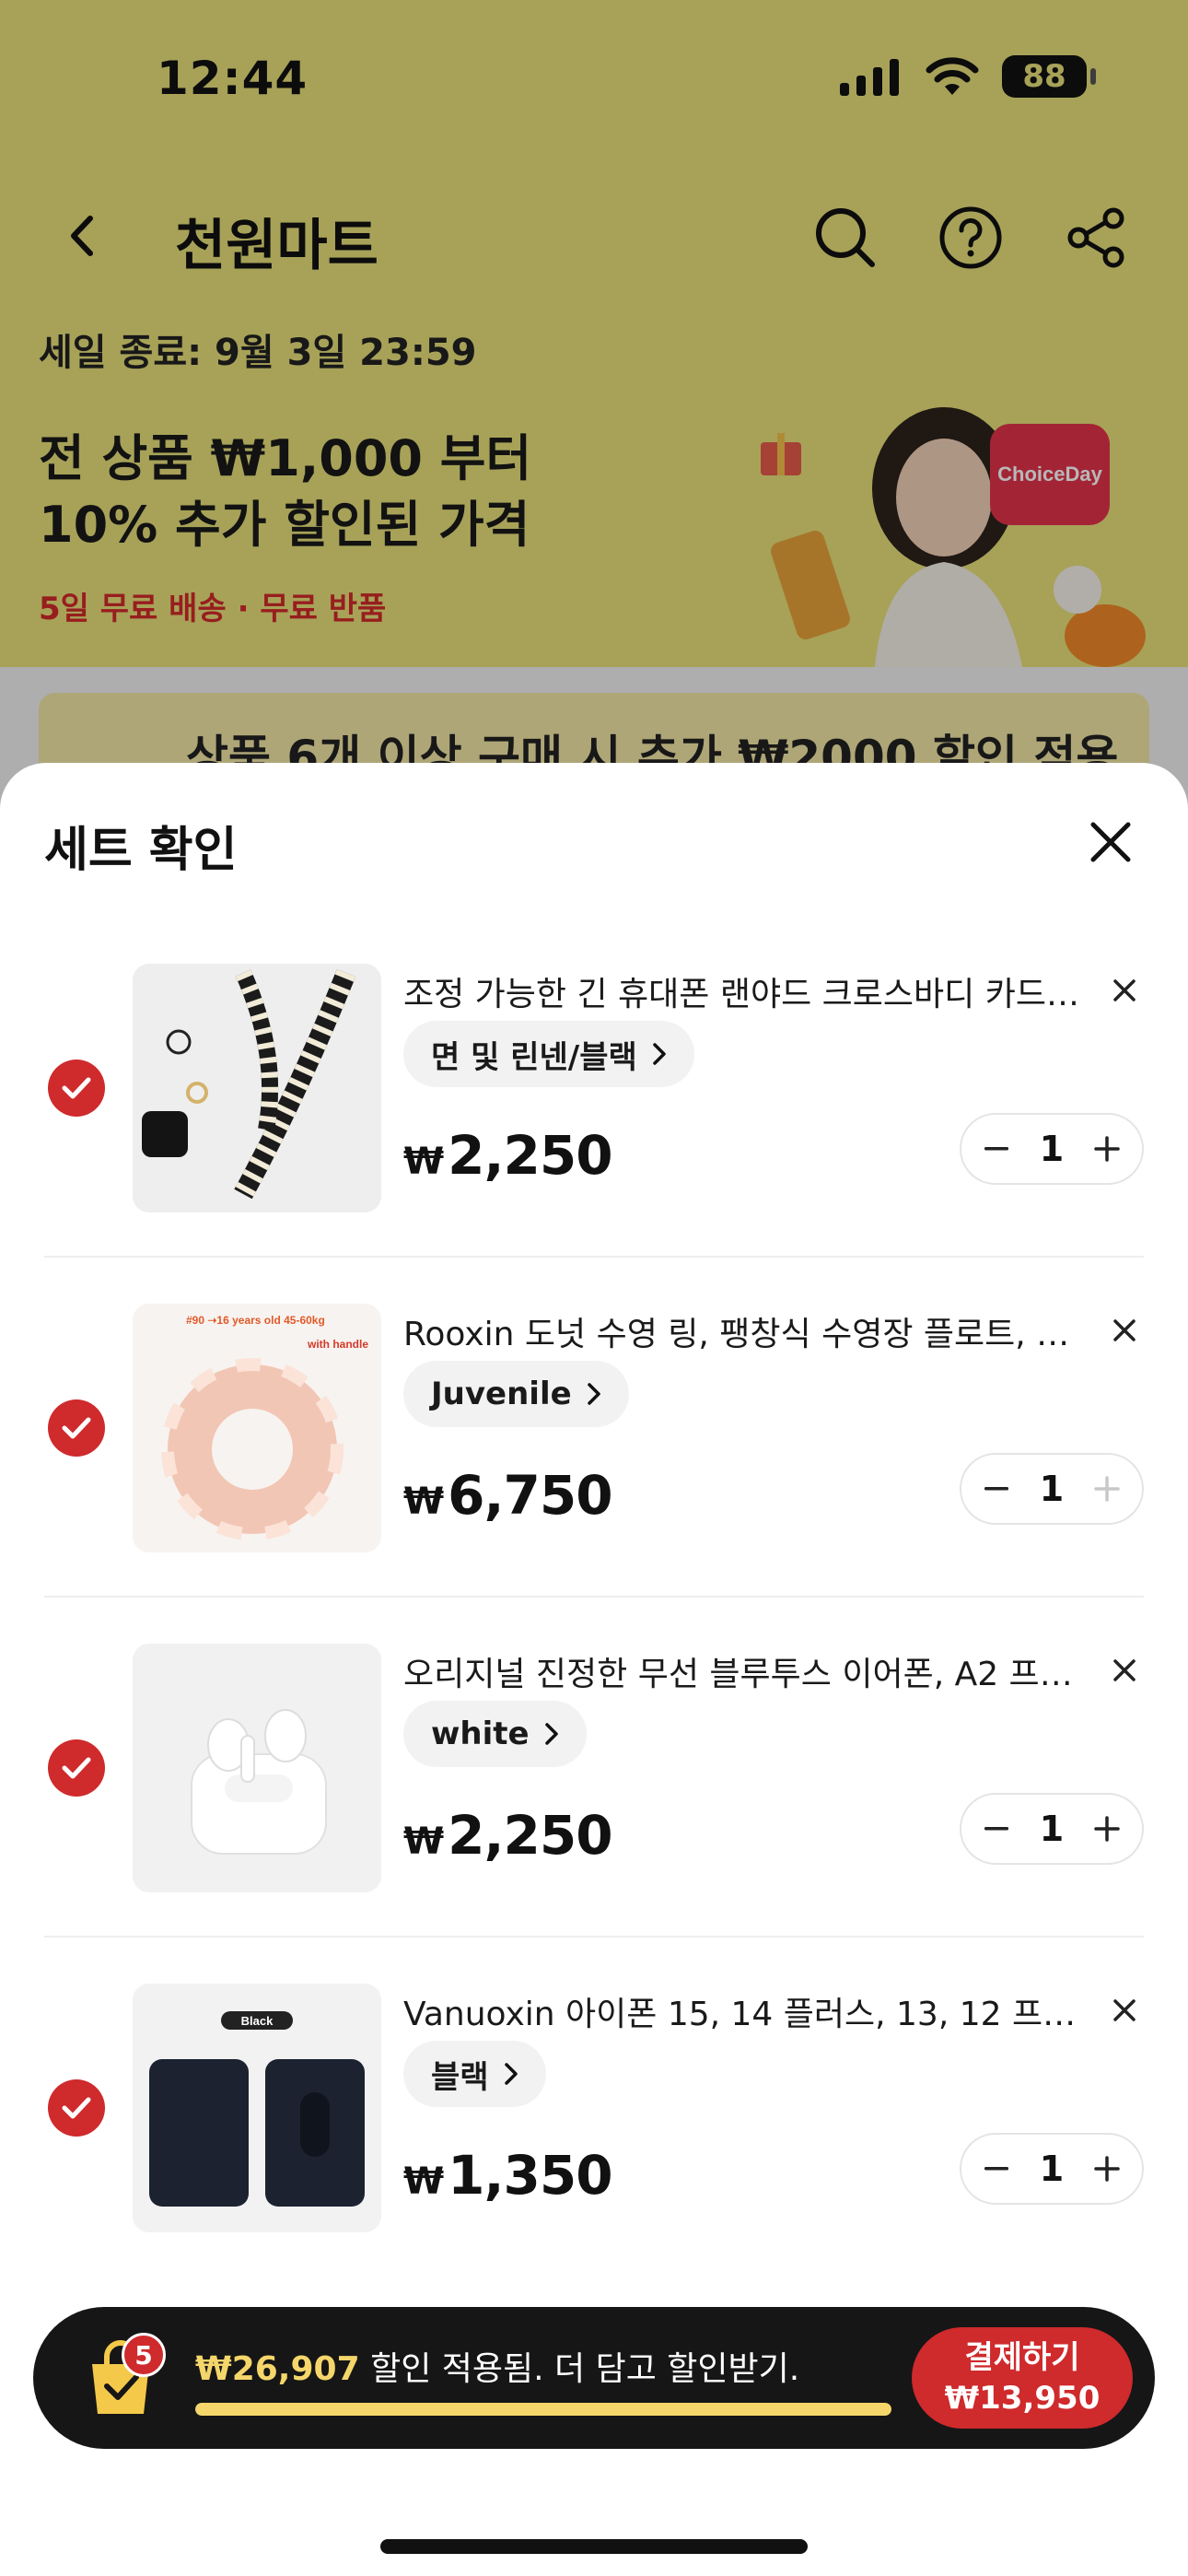  I want to click on card-wallet-image: Black, so click(257, 2108).